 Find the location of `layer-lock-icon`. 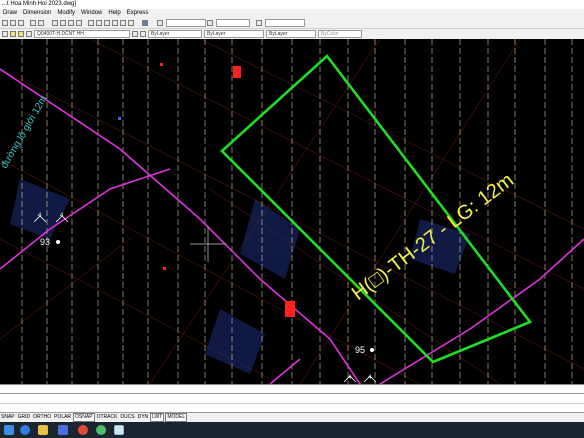

layer-lock-icon is located at coordinates (29, 34).